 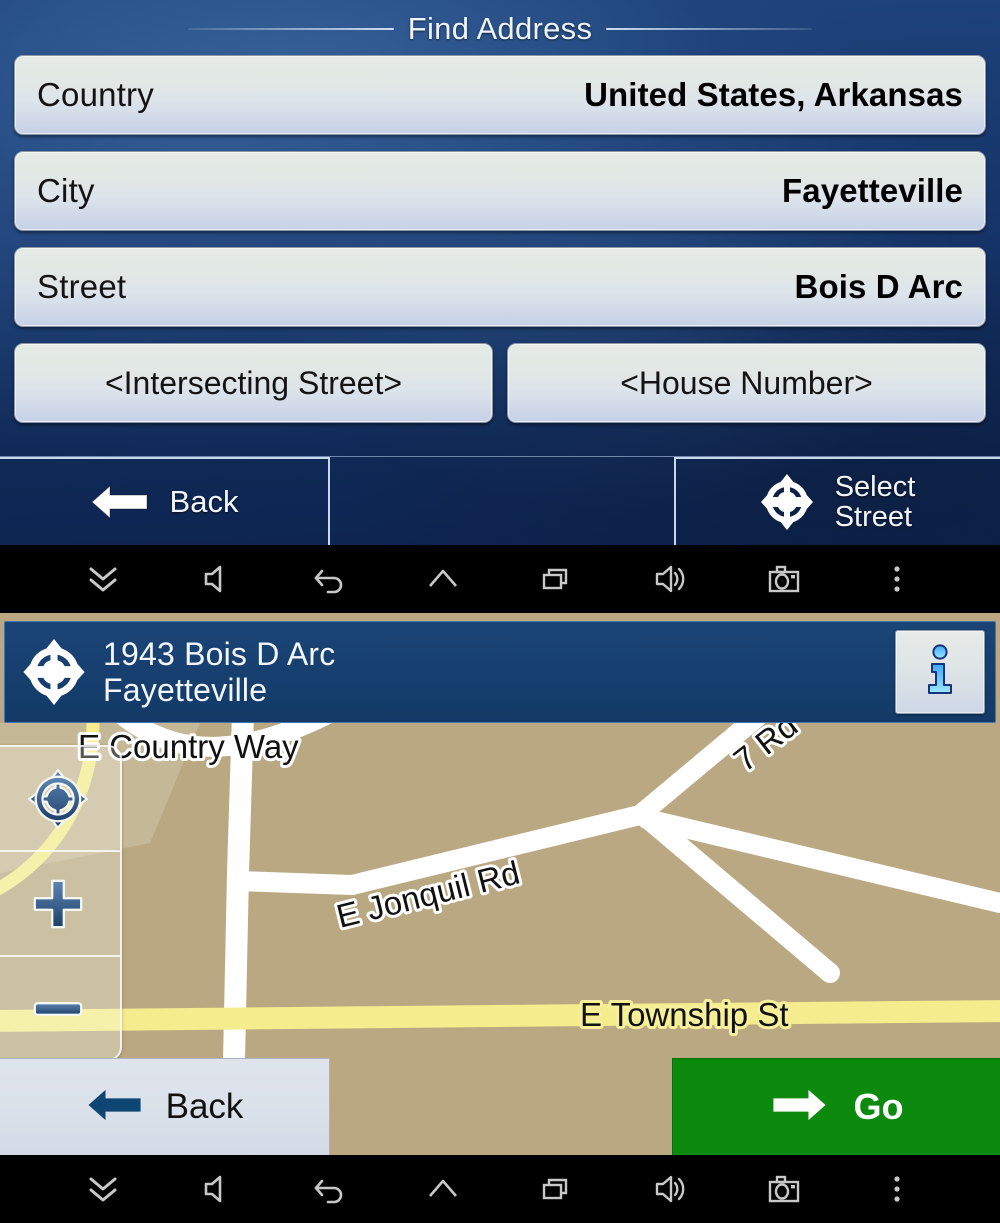 I want to click on select-street-button: Select Street, so click(x=837, y=501).